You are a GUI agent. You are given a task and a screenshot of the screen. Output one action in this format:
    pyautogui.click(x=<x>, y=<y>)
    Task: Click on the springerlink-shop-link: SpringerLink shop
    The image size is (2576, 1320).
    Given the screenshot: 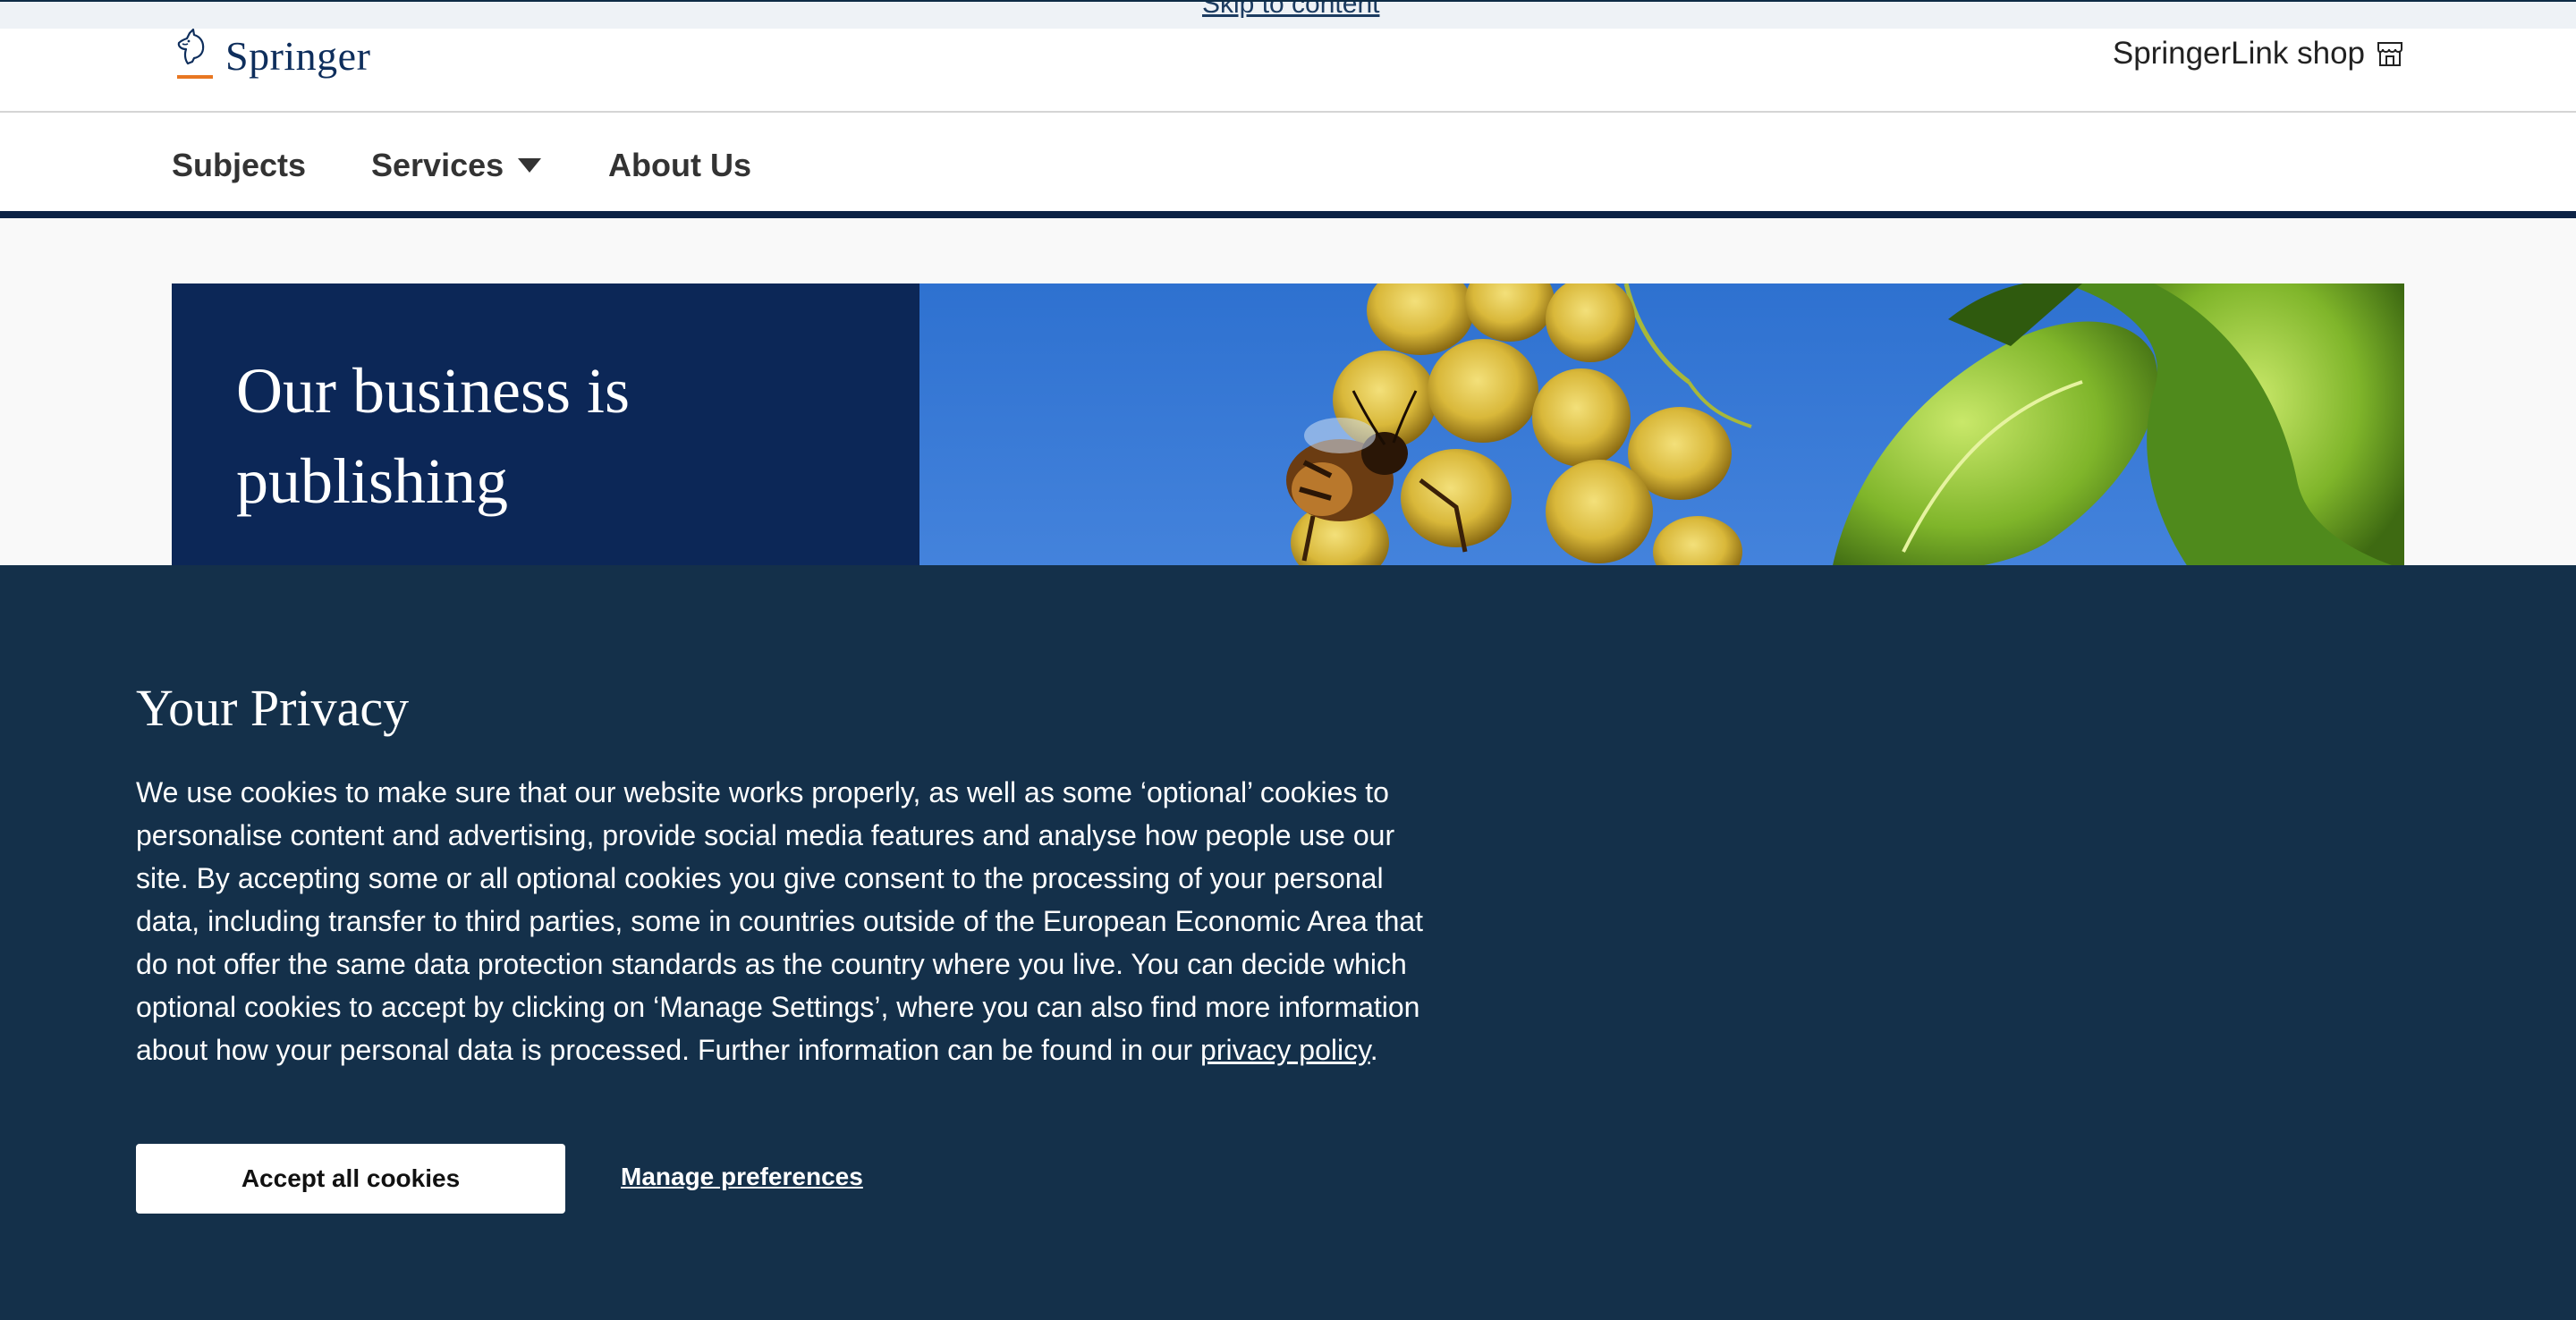 What is the action you would take?
    pyautogui.click(x=2258, y=54)
    